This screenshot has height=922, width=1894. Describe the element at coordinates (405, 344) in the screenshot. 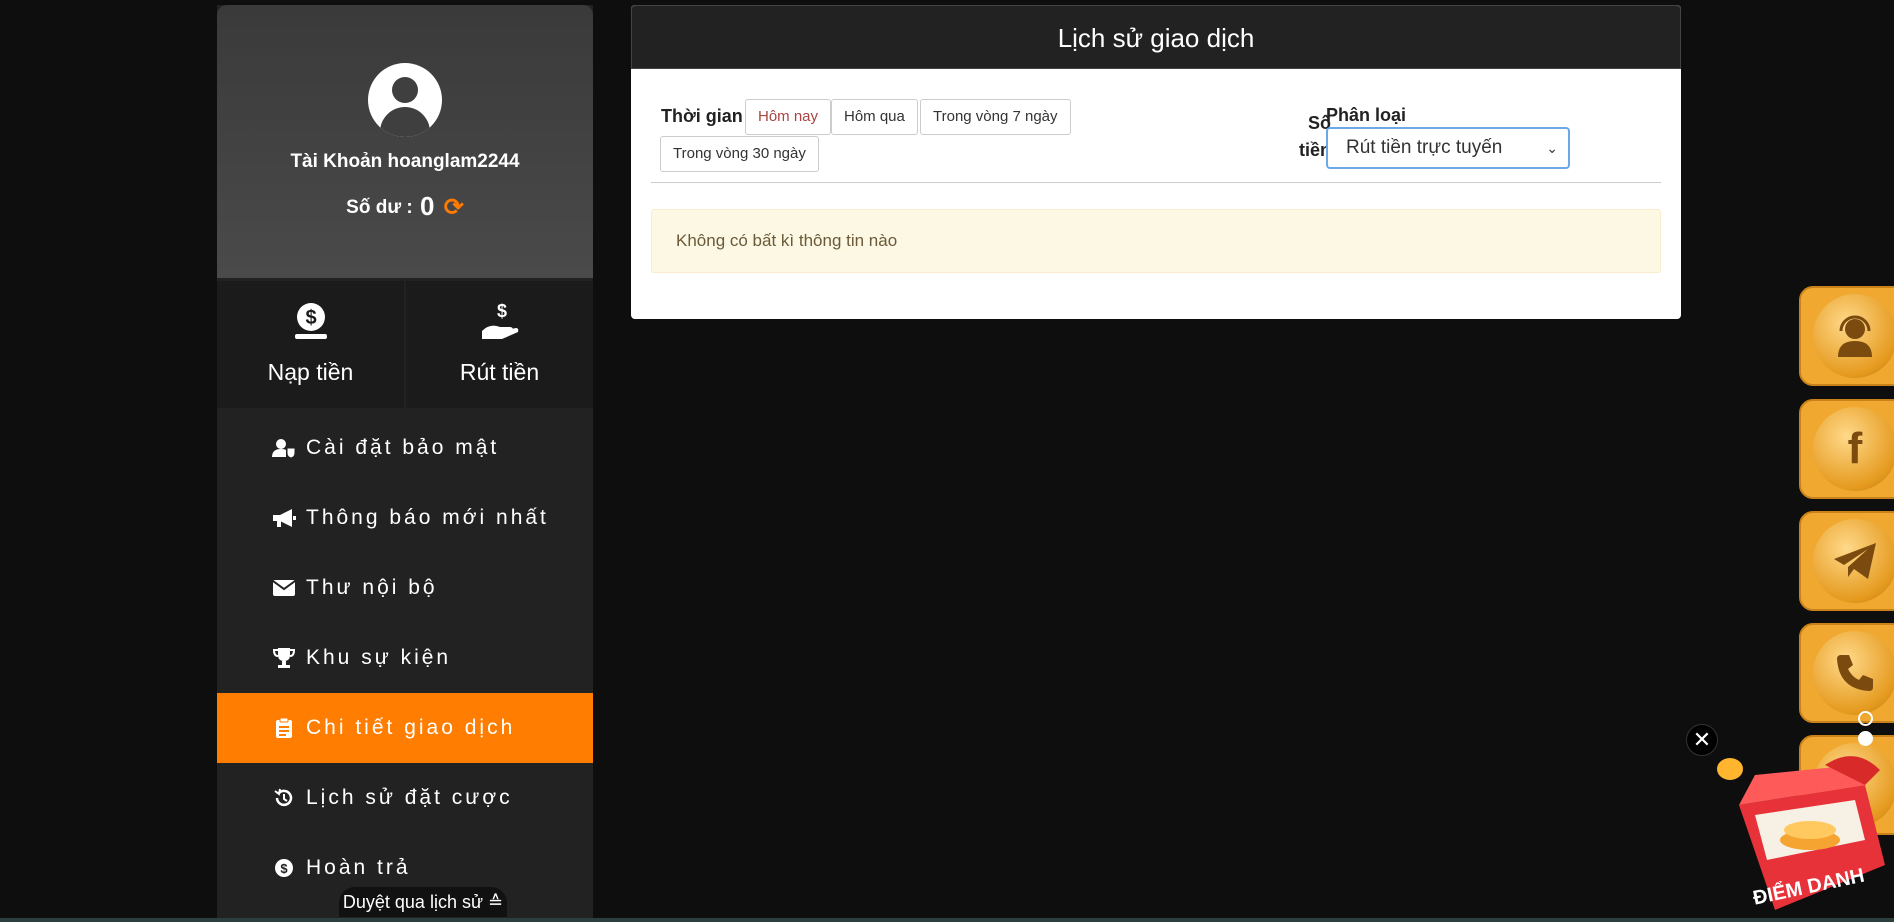

I see `quick-actions: $ Nạp tiền $ Rút tiền` at that location.